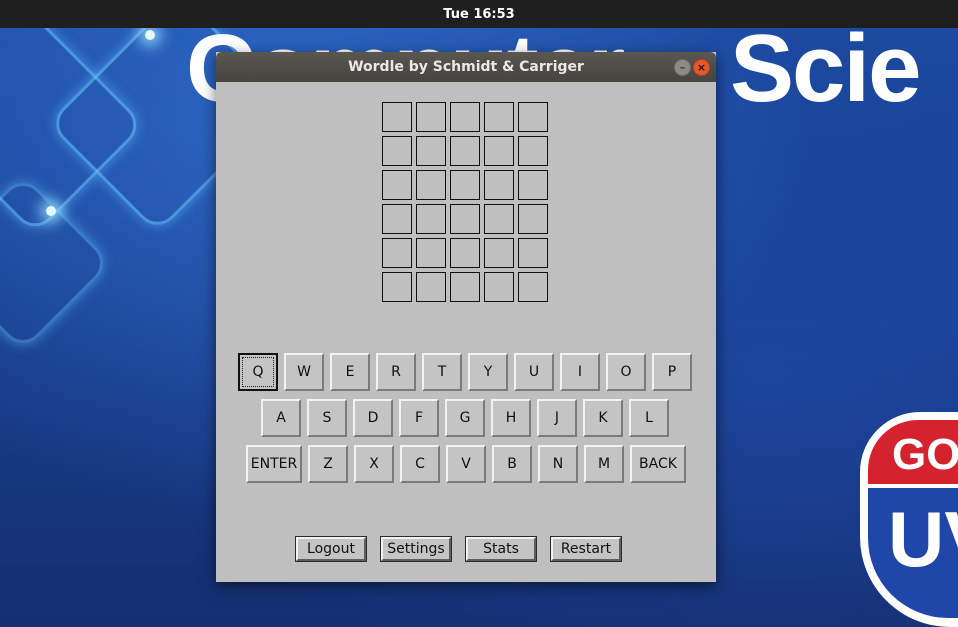  Describe the element at coordinates (923, 539) in the screenshot. I see `logo-text-bottom: UV` at that location.